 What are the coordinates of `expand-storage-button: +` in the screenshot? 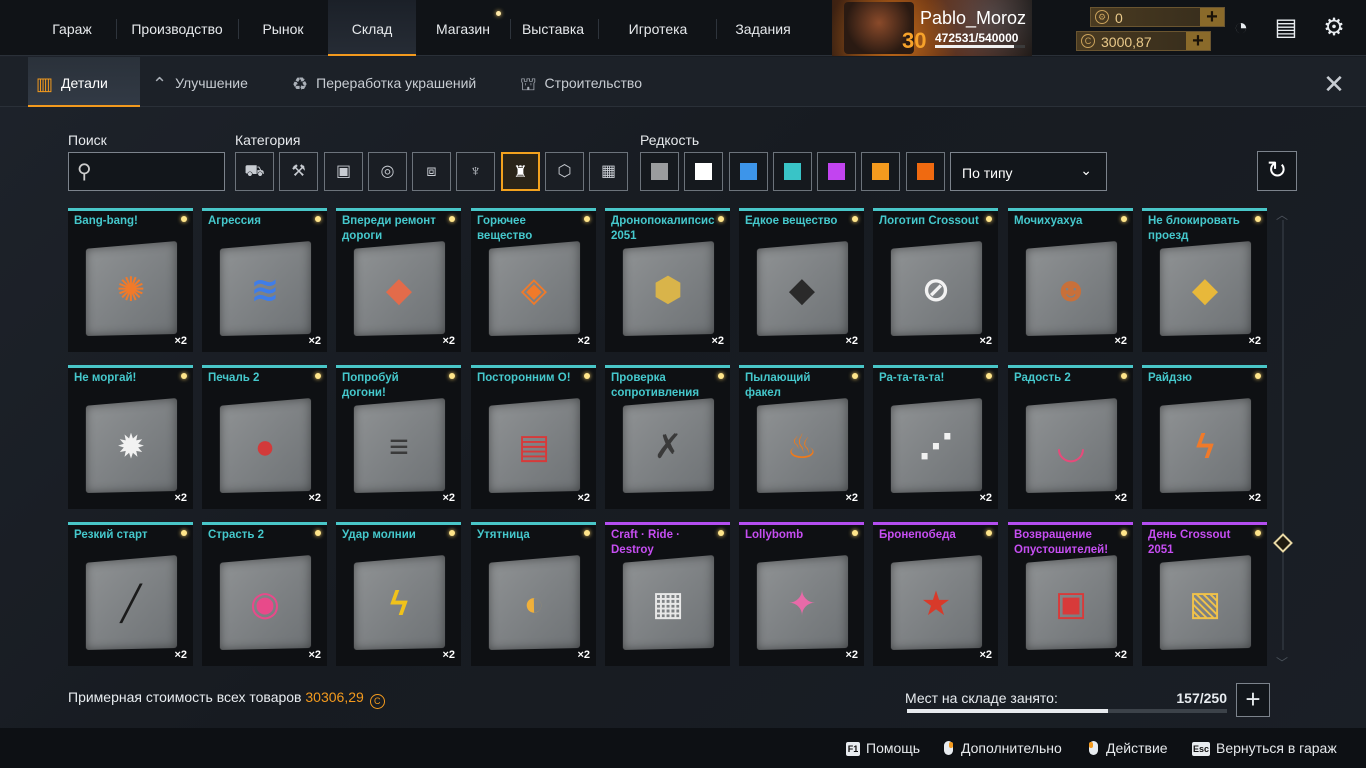 It's located at (1253, 700).